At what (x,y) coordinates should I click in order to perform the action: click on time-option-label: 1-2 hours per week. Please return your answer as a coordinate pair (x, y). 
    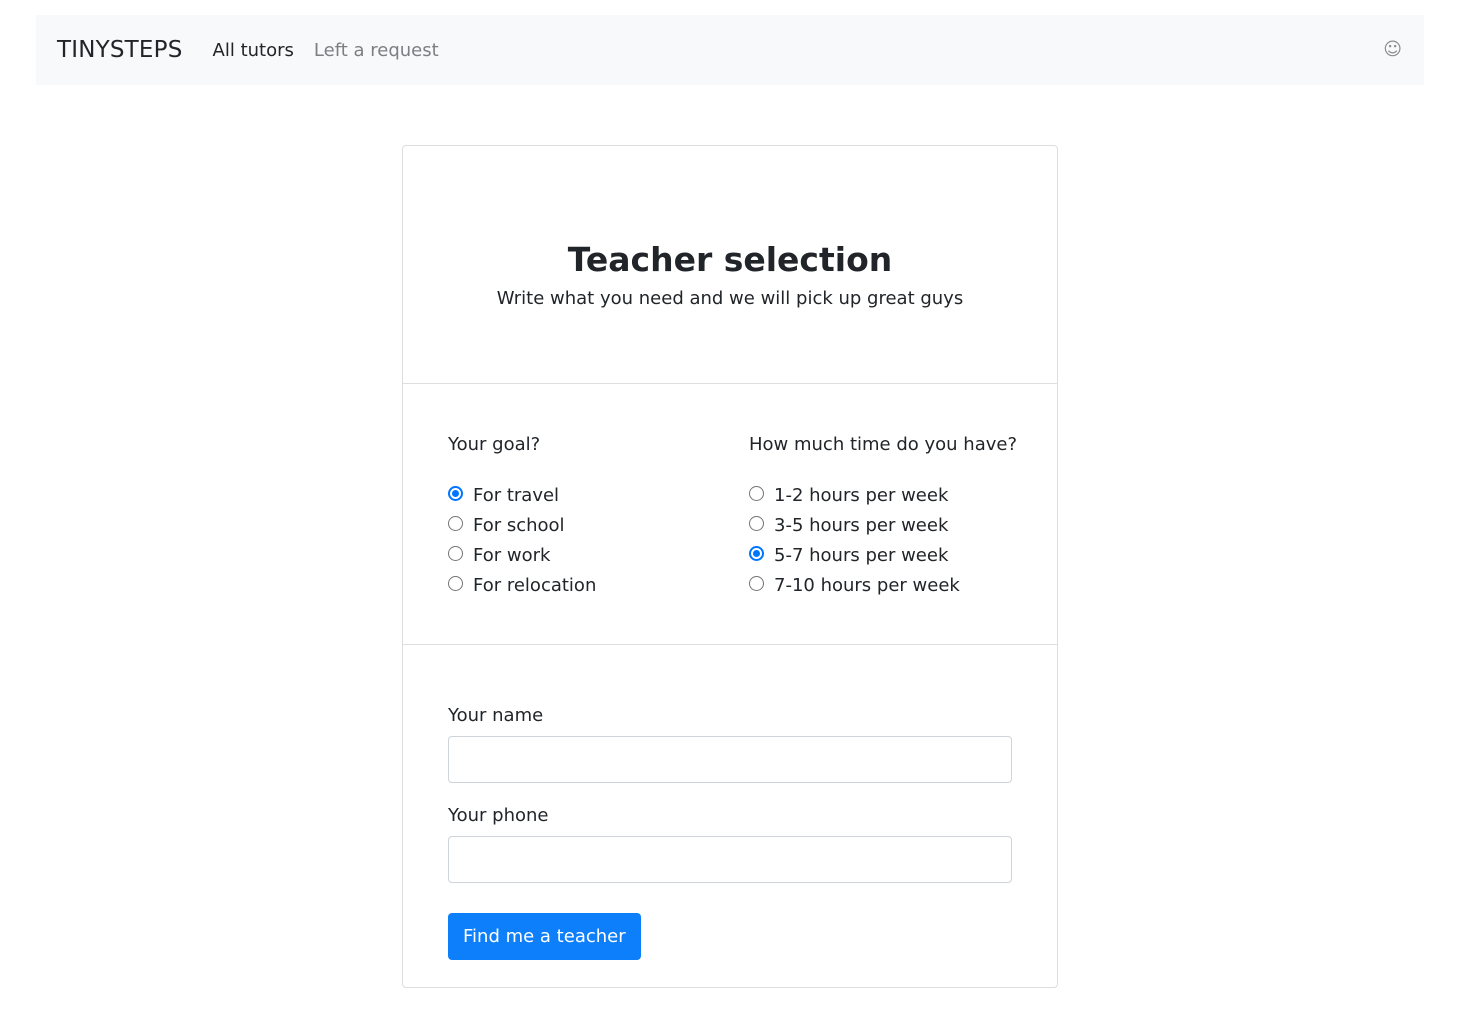
    Looking at the image, I should click on (861, 495).